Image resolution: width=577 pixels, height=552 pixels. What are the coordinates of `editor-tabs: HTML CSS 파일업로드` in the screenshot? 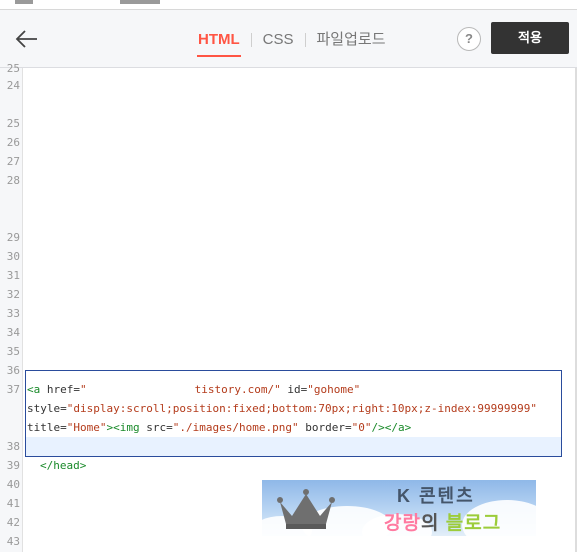 It's located at (292, 42).